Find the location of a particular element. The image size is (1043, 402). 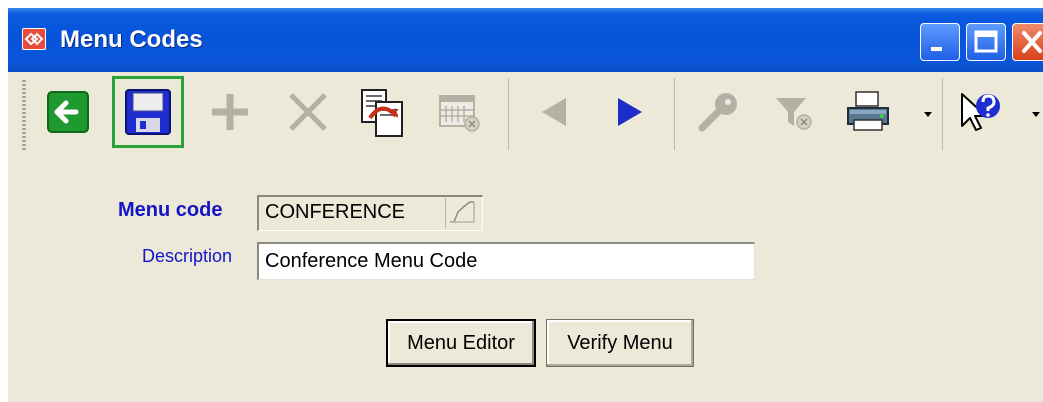

menu-code-label: Menu code is located at coordinates (170, 210).